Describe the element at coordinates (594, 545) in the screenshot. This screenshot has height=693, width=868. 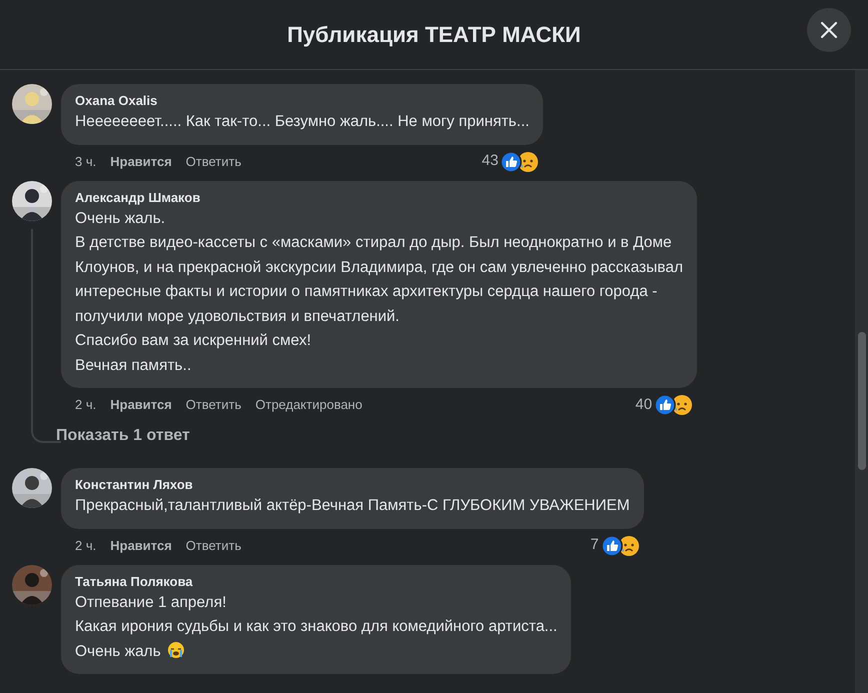
I see `reaction-count: 7` at that location.